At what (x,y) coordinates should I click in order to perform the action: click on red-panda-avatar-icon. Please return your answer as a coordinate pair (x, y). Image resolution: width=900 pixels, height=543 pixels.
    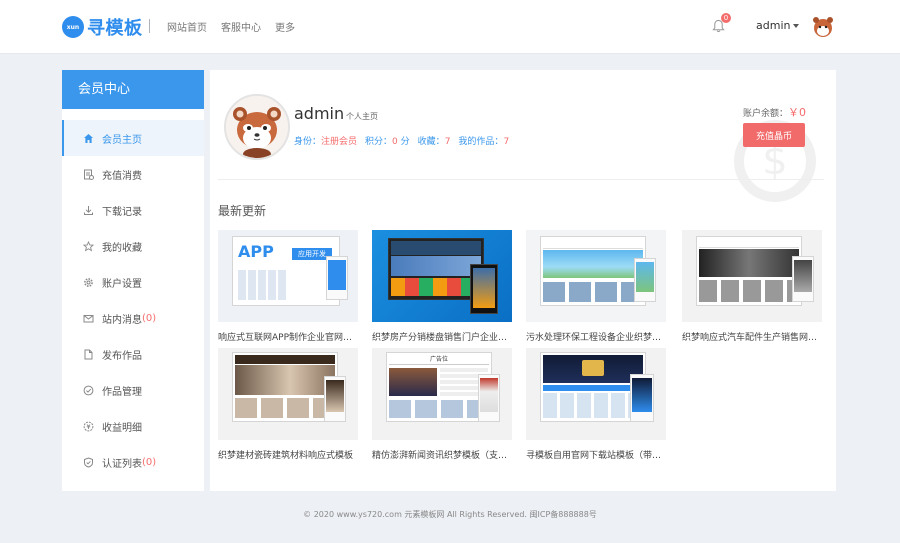
    Looking at the image, I should click on (257, 127).